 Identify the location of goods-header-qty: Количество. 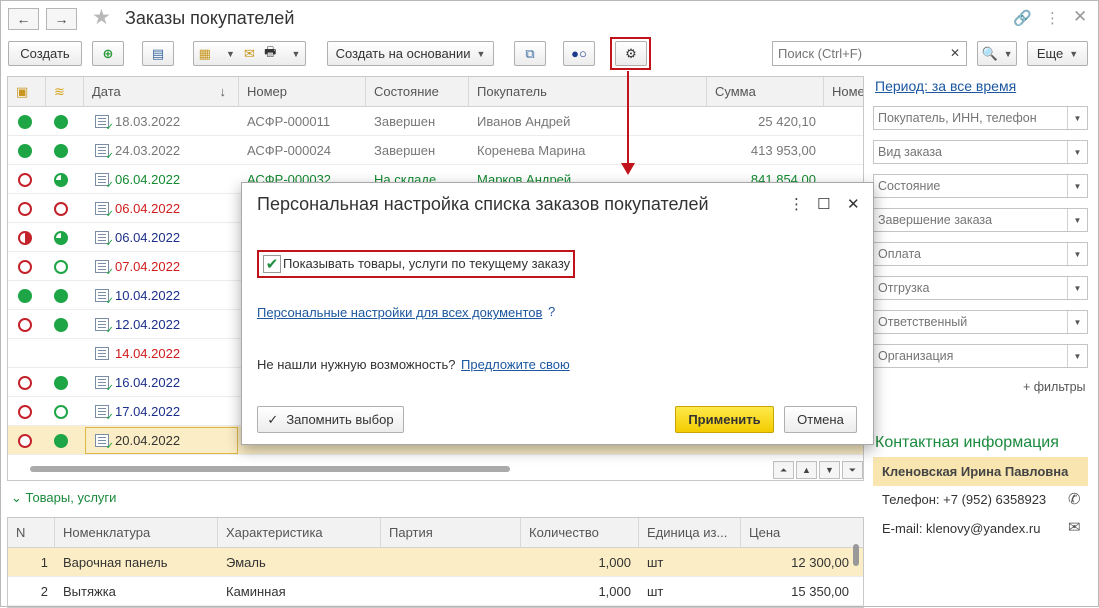
(580, 533).